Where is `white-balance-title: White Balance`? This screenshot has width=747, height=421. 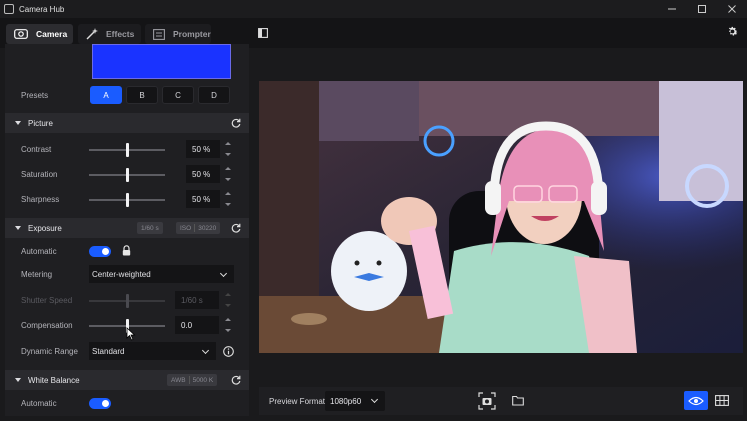
white-balance-title: White Balance is located at coordinates (54, 380).